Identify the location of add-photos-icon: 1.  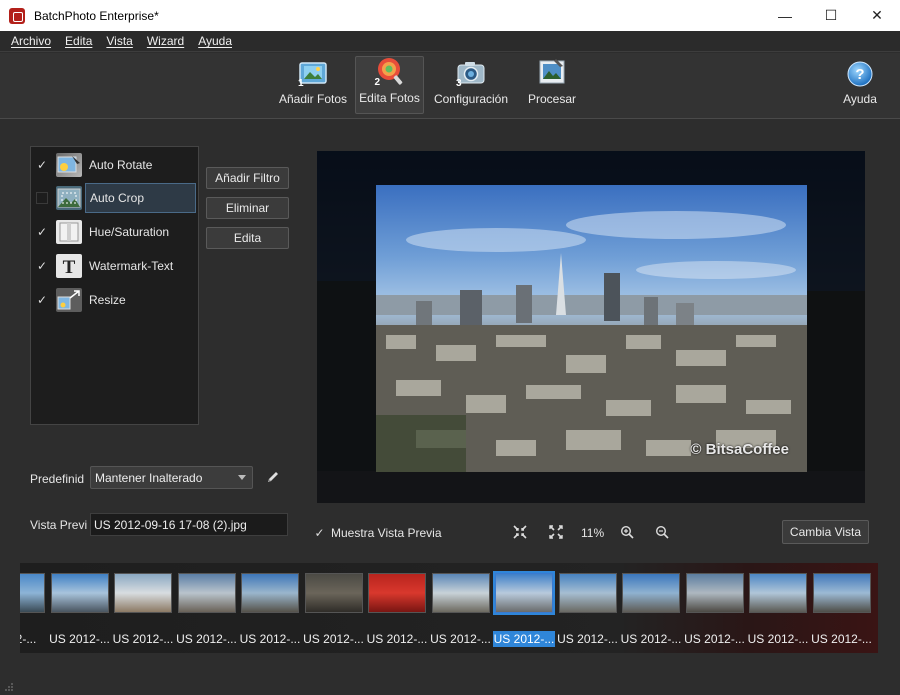
(313, 73).